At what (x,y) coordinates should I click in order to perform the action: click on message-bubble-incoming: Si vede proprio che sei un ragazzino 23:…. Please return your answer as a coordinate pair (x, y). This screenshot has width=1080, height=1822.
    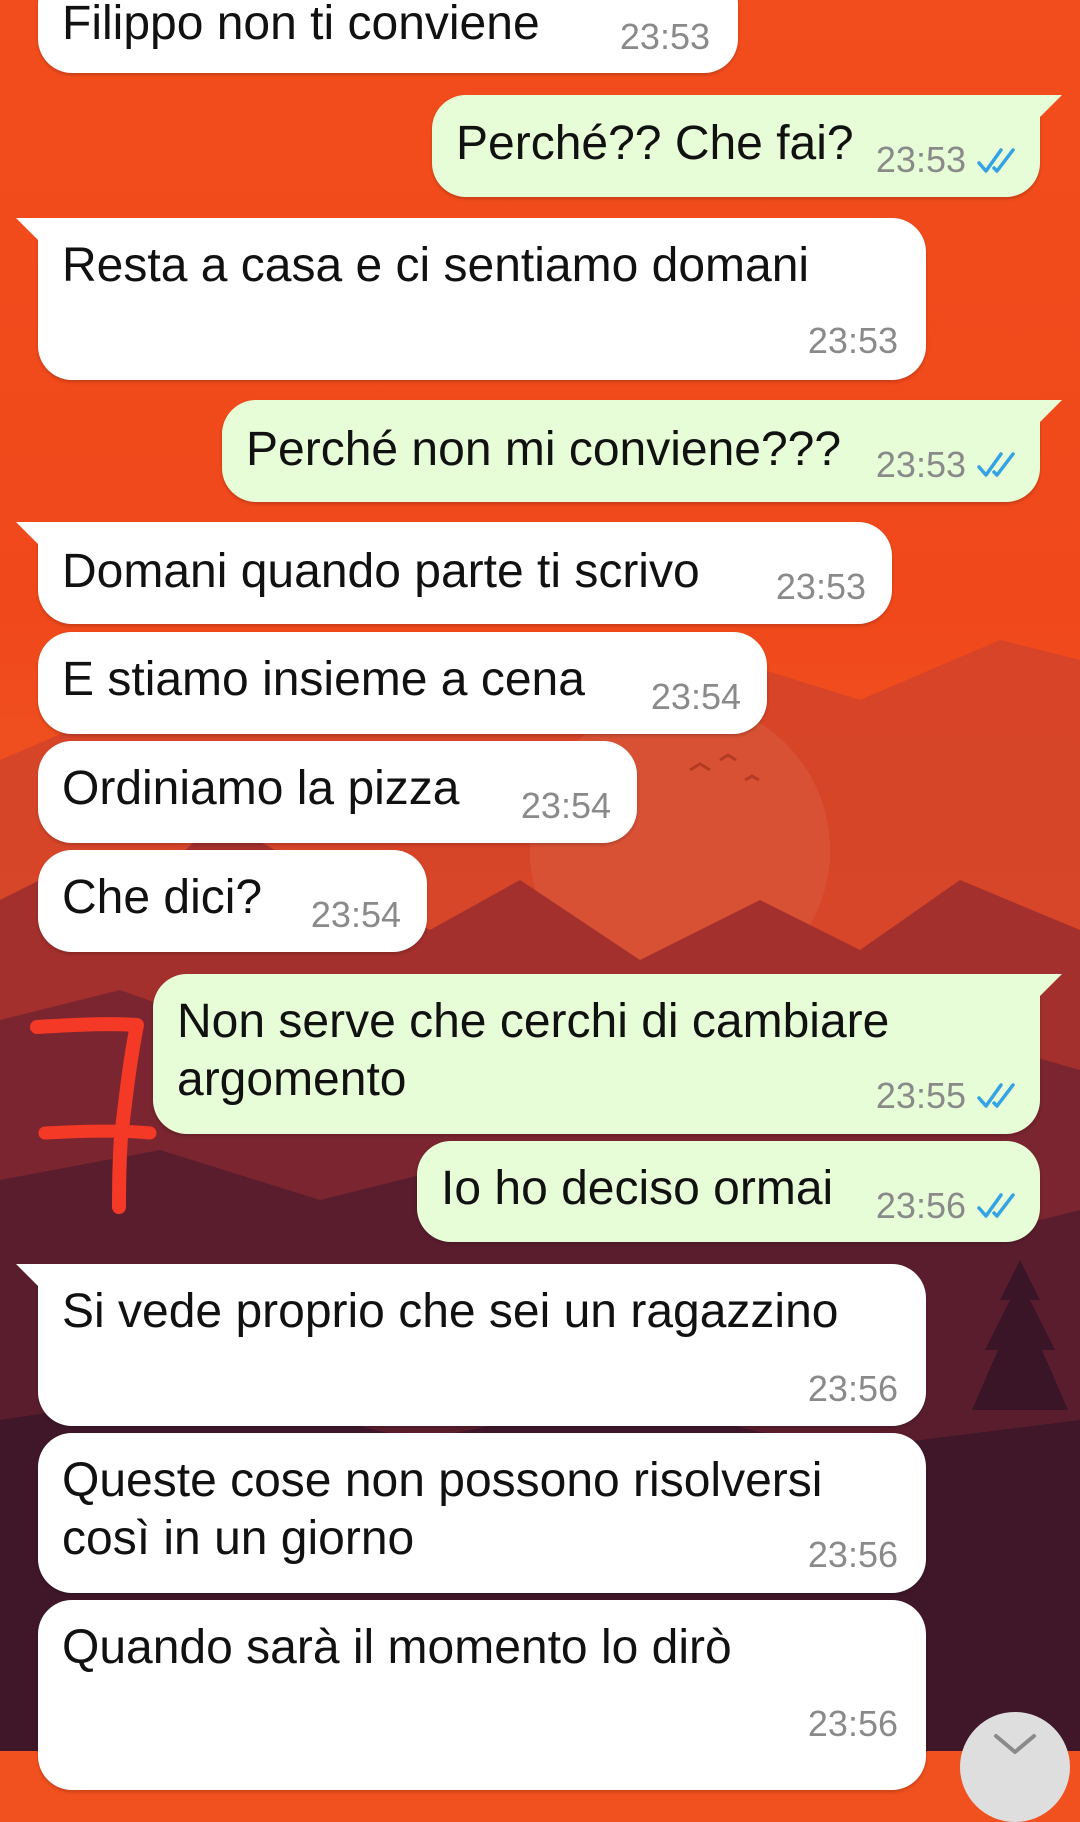
    Looking at the image, I should click on (471, 1345).